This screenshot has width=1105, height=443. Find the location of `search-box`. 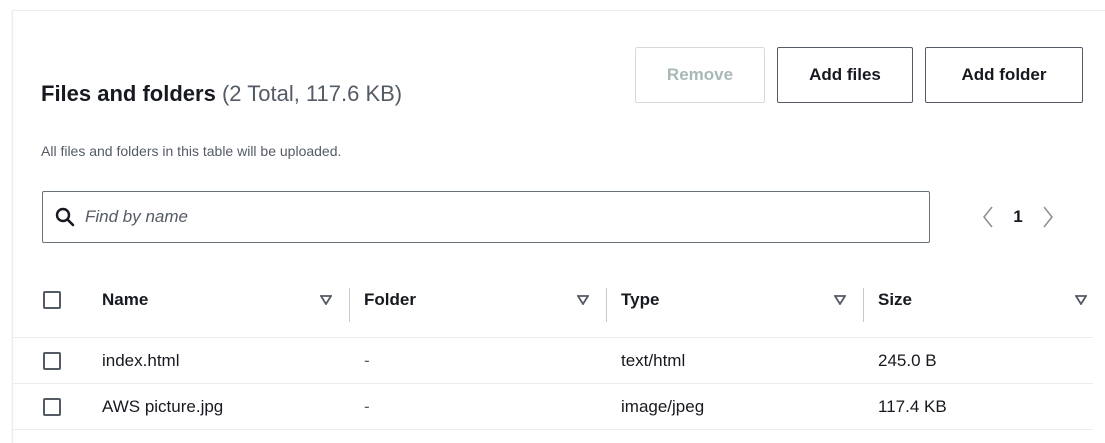

search-box is located at coordinates (486, 217).